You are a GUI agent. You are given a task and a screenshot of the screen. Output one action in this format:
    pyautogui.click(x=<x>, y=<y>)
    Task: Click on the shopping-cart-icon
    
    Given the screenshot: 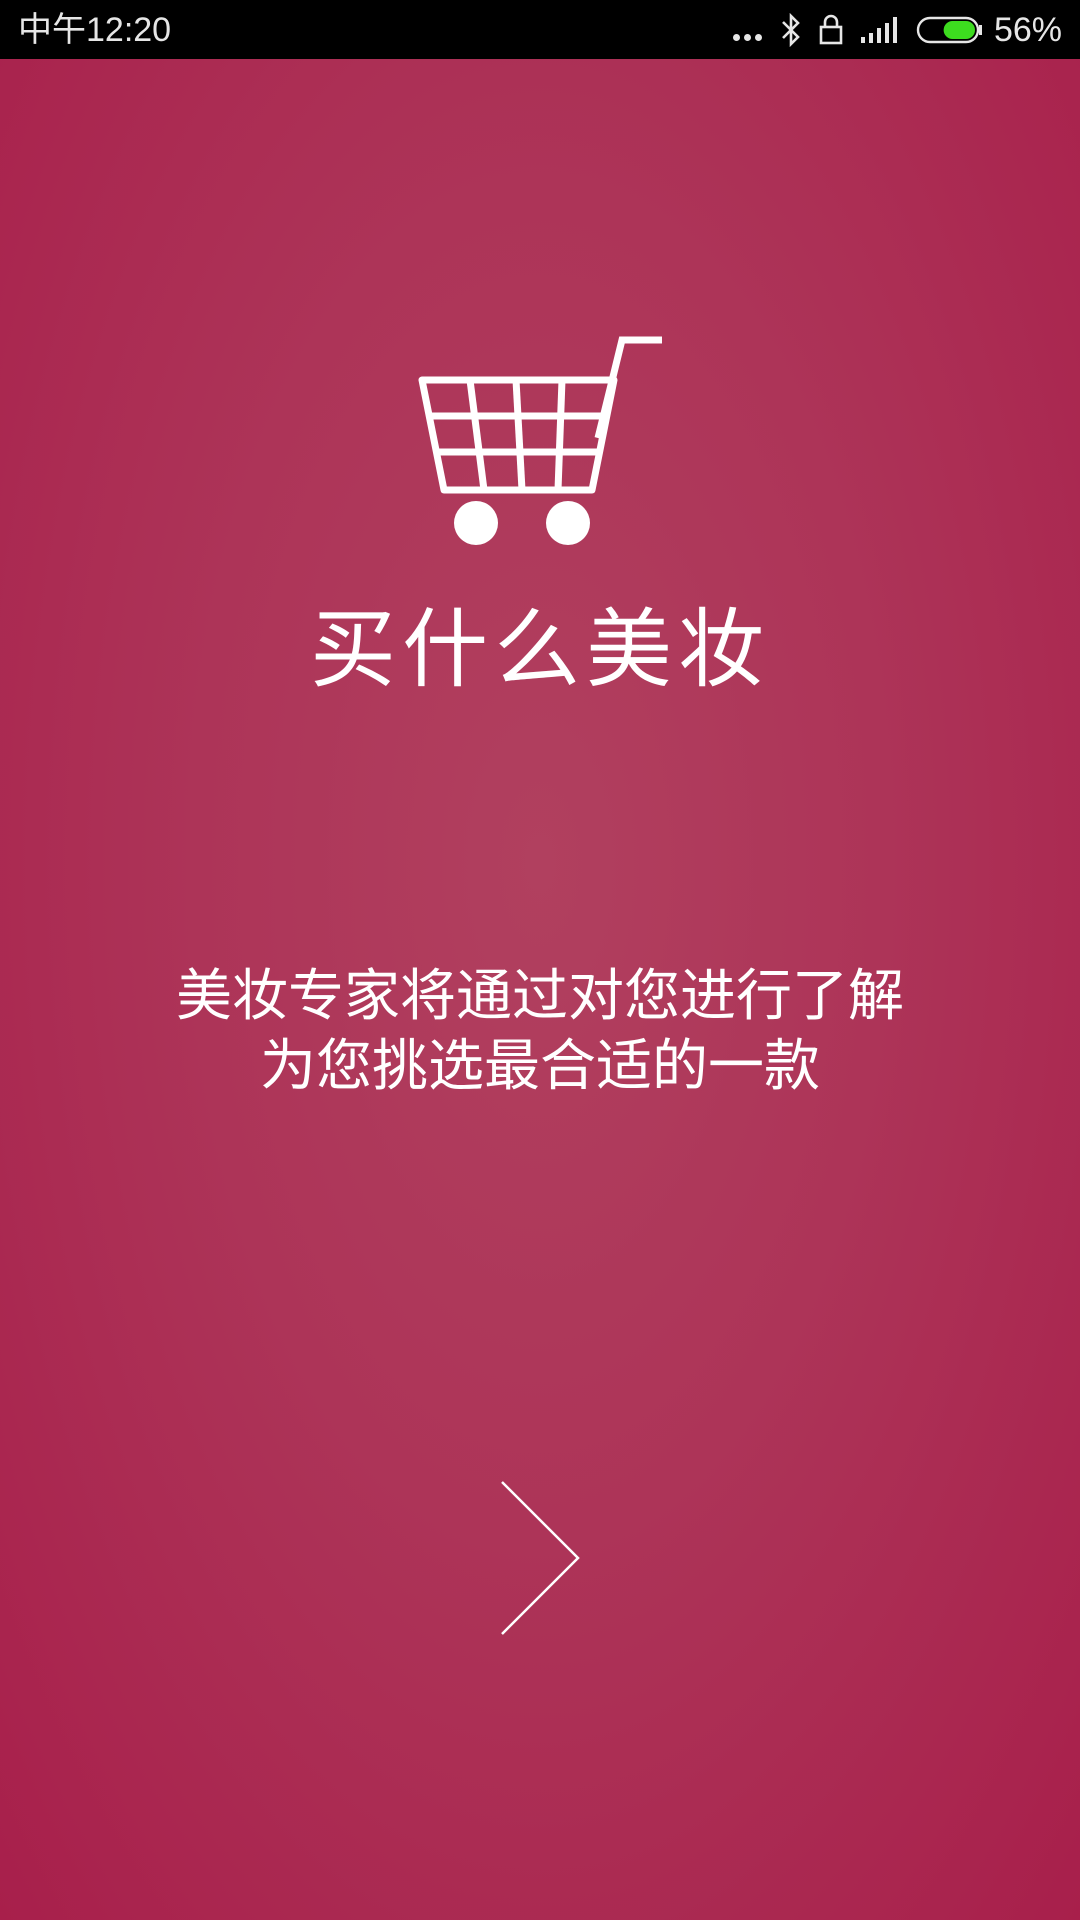 What is the action you would take?
    pyautogui.click(x=540, y=440)
    